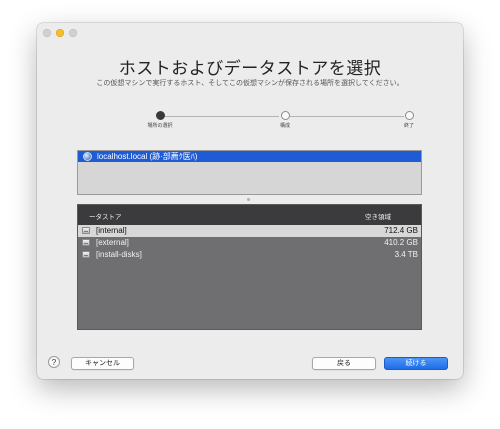  What do you see at coordinates (401, 230) in the screenshot?
I see `datastore-free-space: 712.4 GB` at bounding box center [401, 230].